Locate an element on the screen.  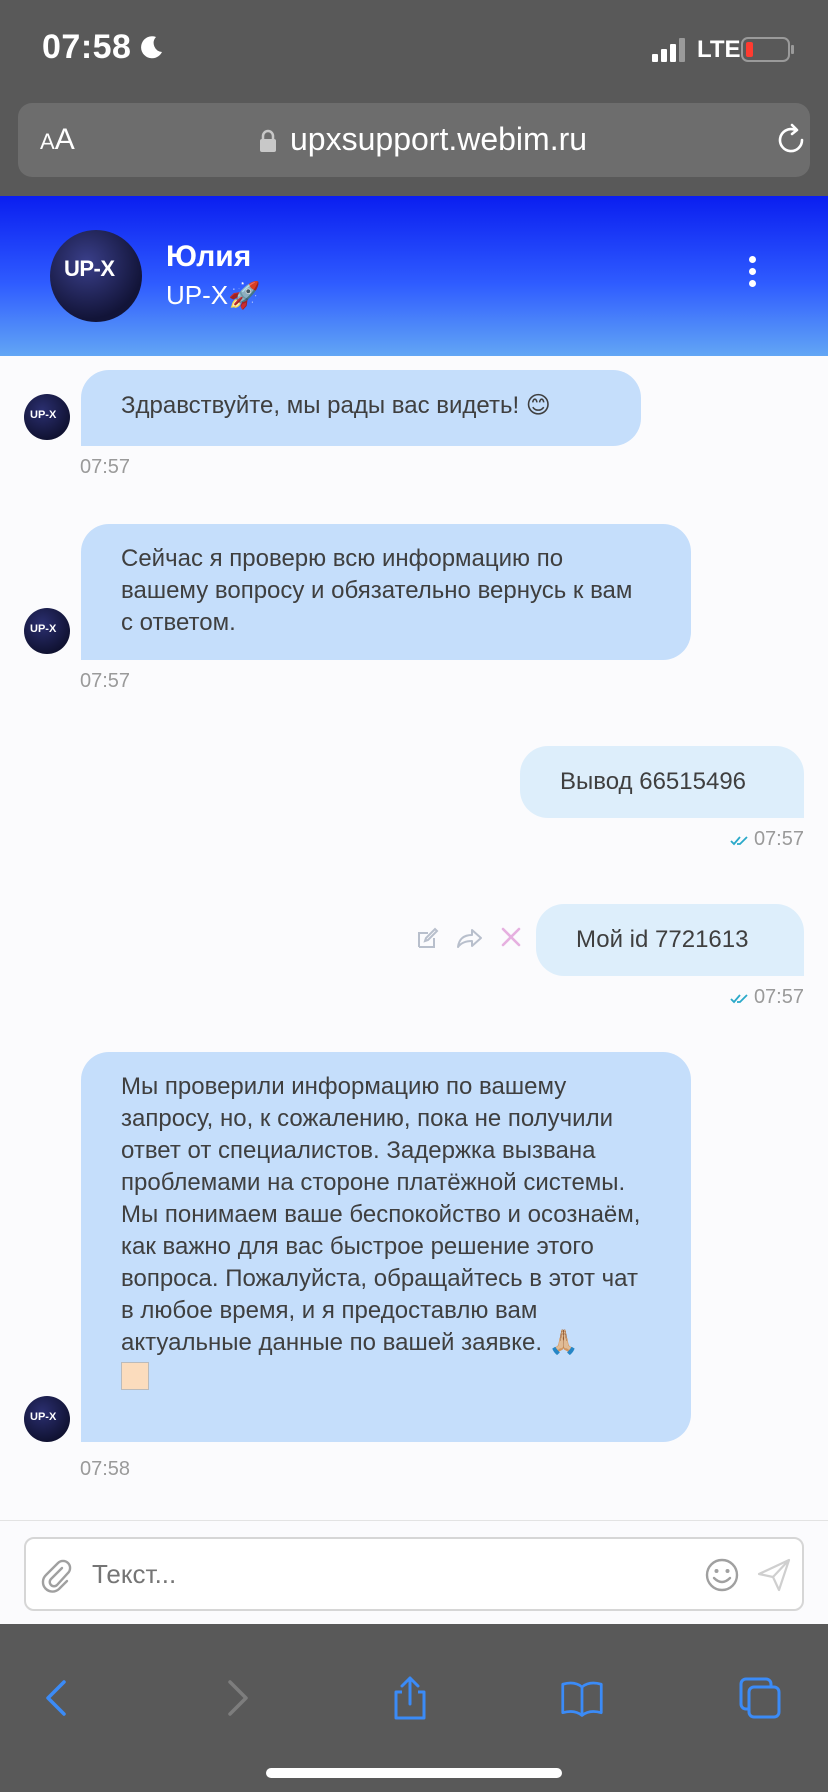
operator-name: Юлия is located at coordinates (209, 256).